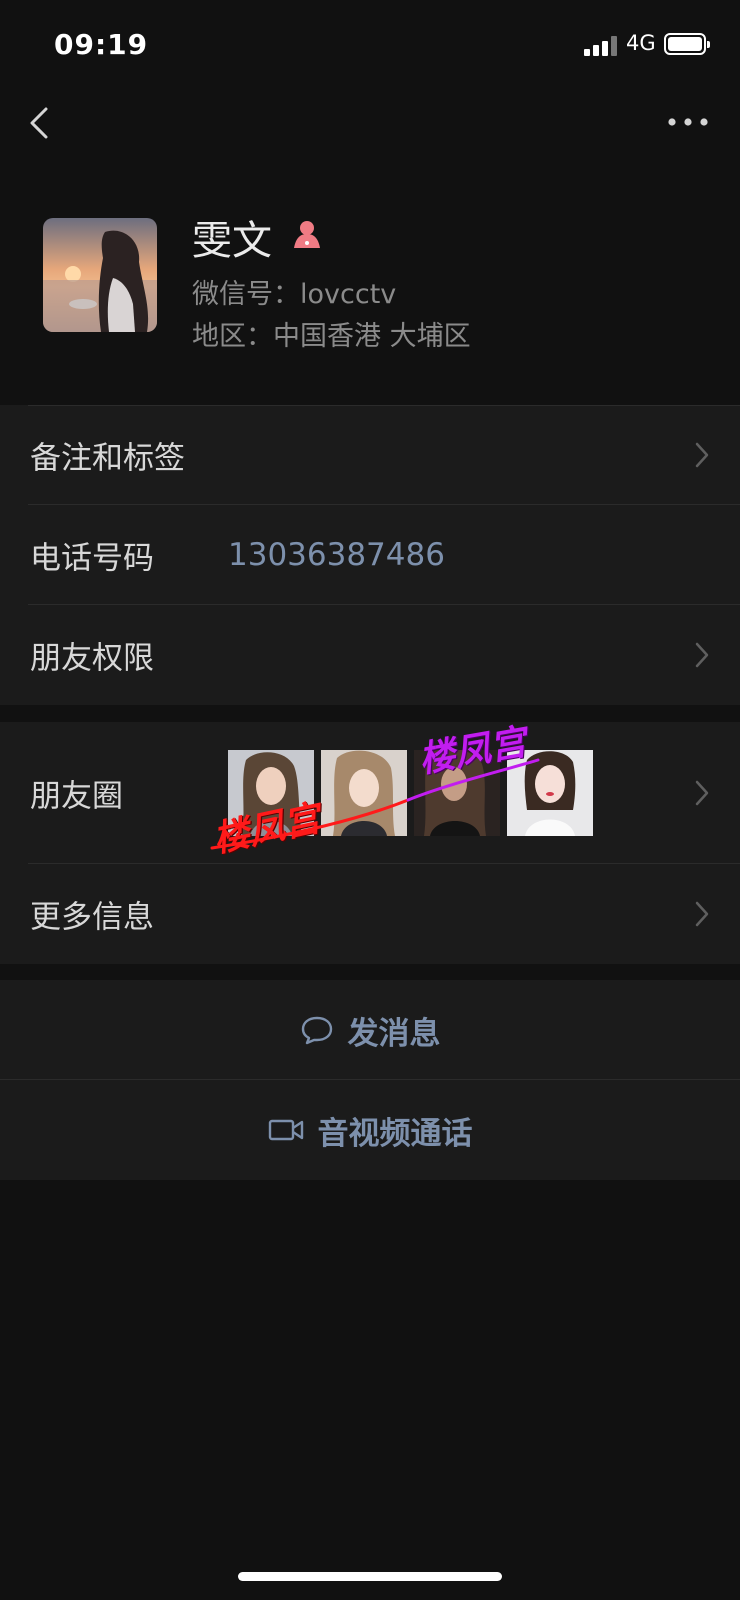 The width and height of the screenshot is (740, 1600). I want to click on phone-row: 电话号码 13036387486, so click(370, 555).